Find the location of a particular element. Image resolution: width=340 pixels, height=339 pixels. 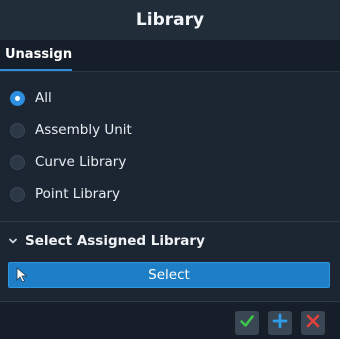

section-select-assigned-library: Select Assigned Library is located at coordinates (170, 241).